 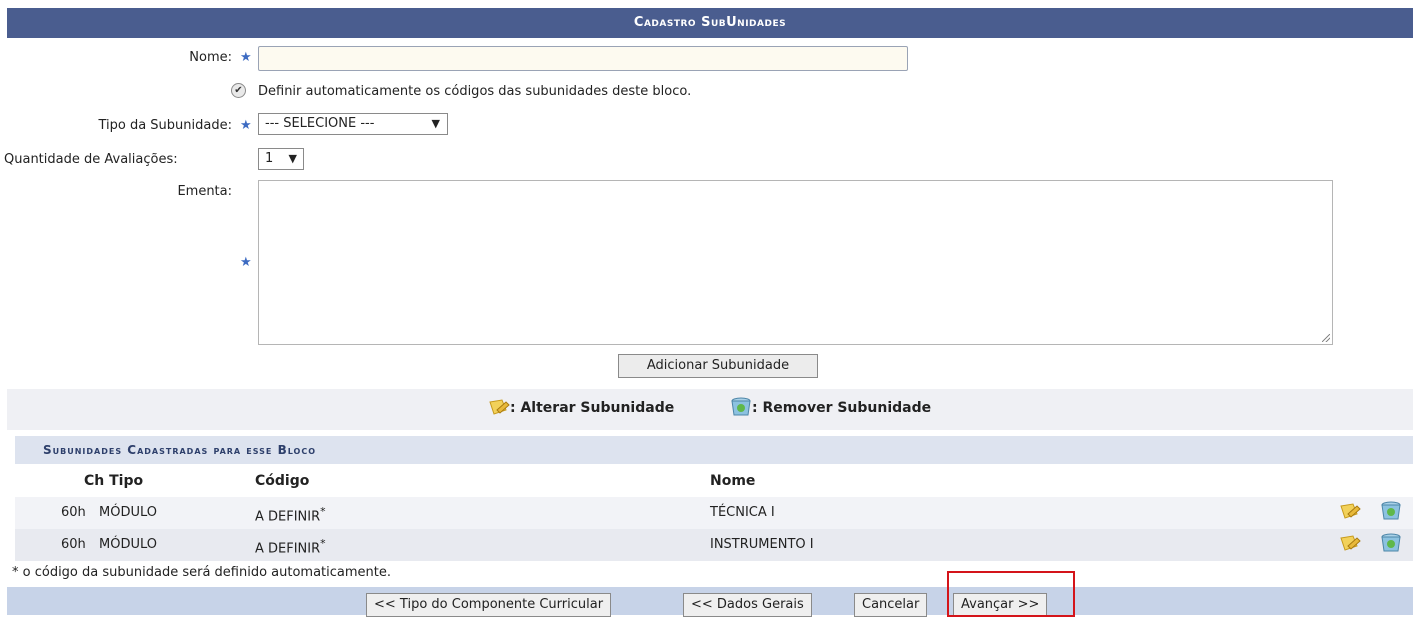 I want to click on subunidades-table-title: Subunidades Cadastradas para esse Bloco, so click(x=714, y=450).